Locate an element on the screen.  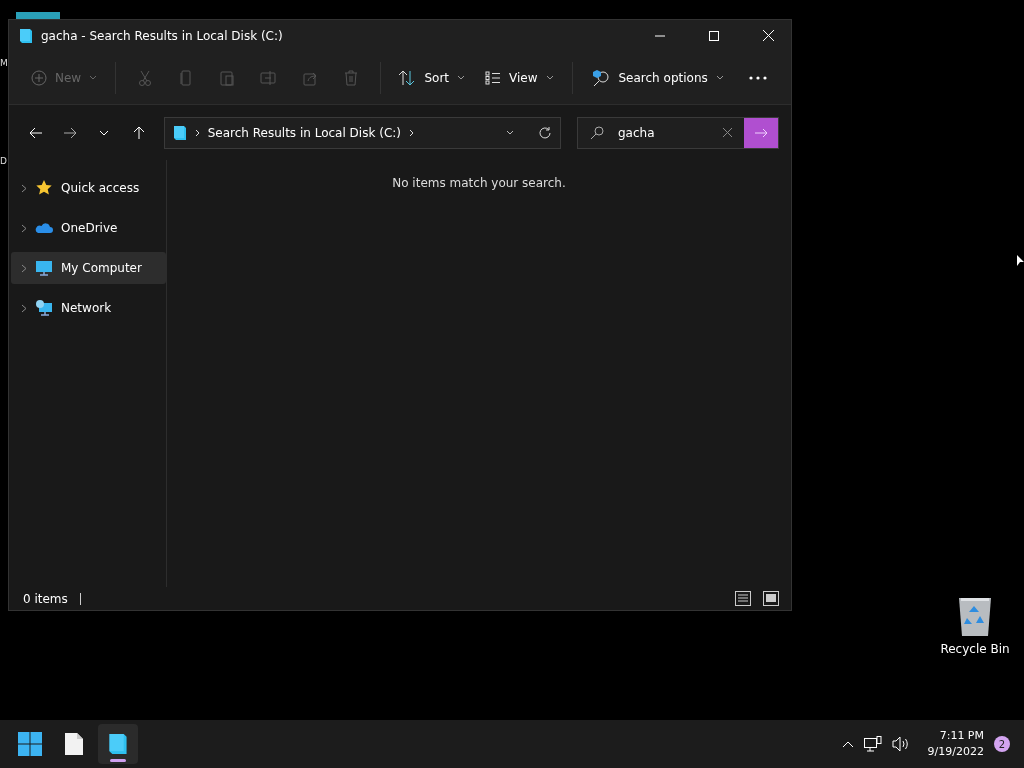
search-go-button is located at coordinates (761, 132).